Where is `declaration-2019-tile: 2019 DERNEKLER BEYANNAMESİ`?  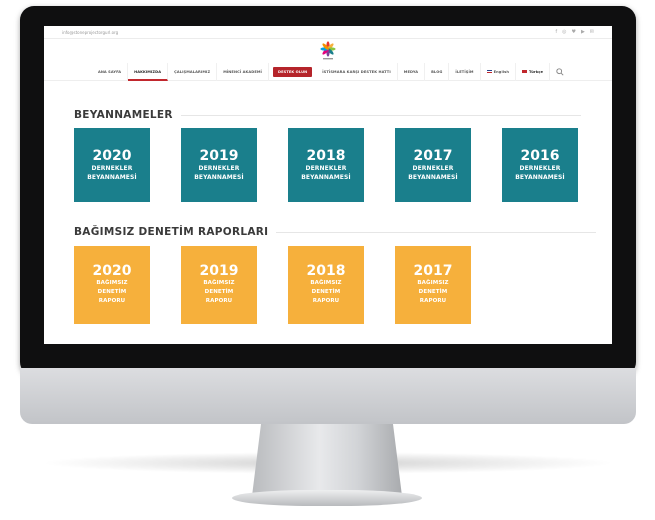 declaration-2019-tile: 2019 DERNEKLER BEYANNAMESİ is located at coordinates (219, 165).